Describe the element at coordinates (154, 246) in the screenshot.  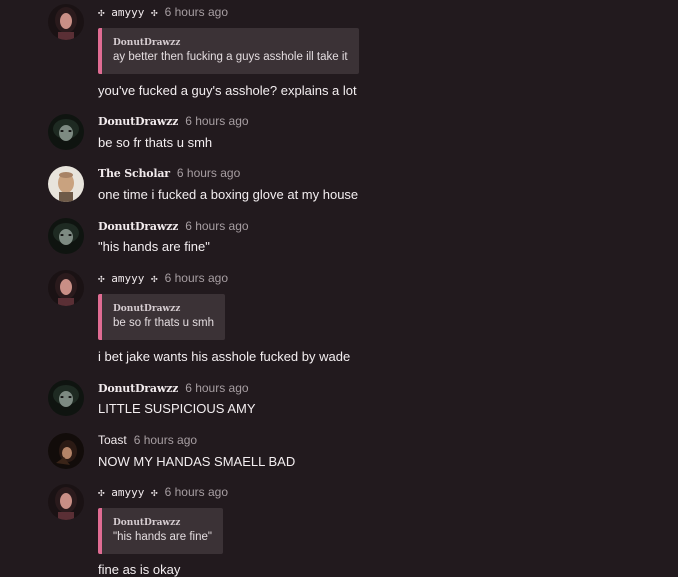
I see `message-text: "his hands are fine"` at that location.